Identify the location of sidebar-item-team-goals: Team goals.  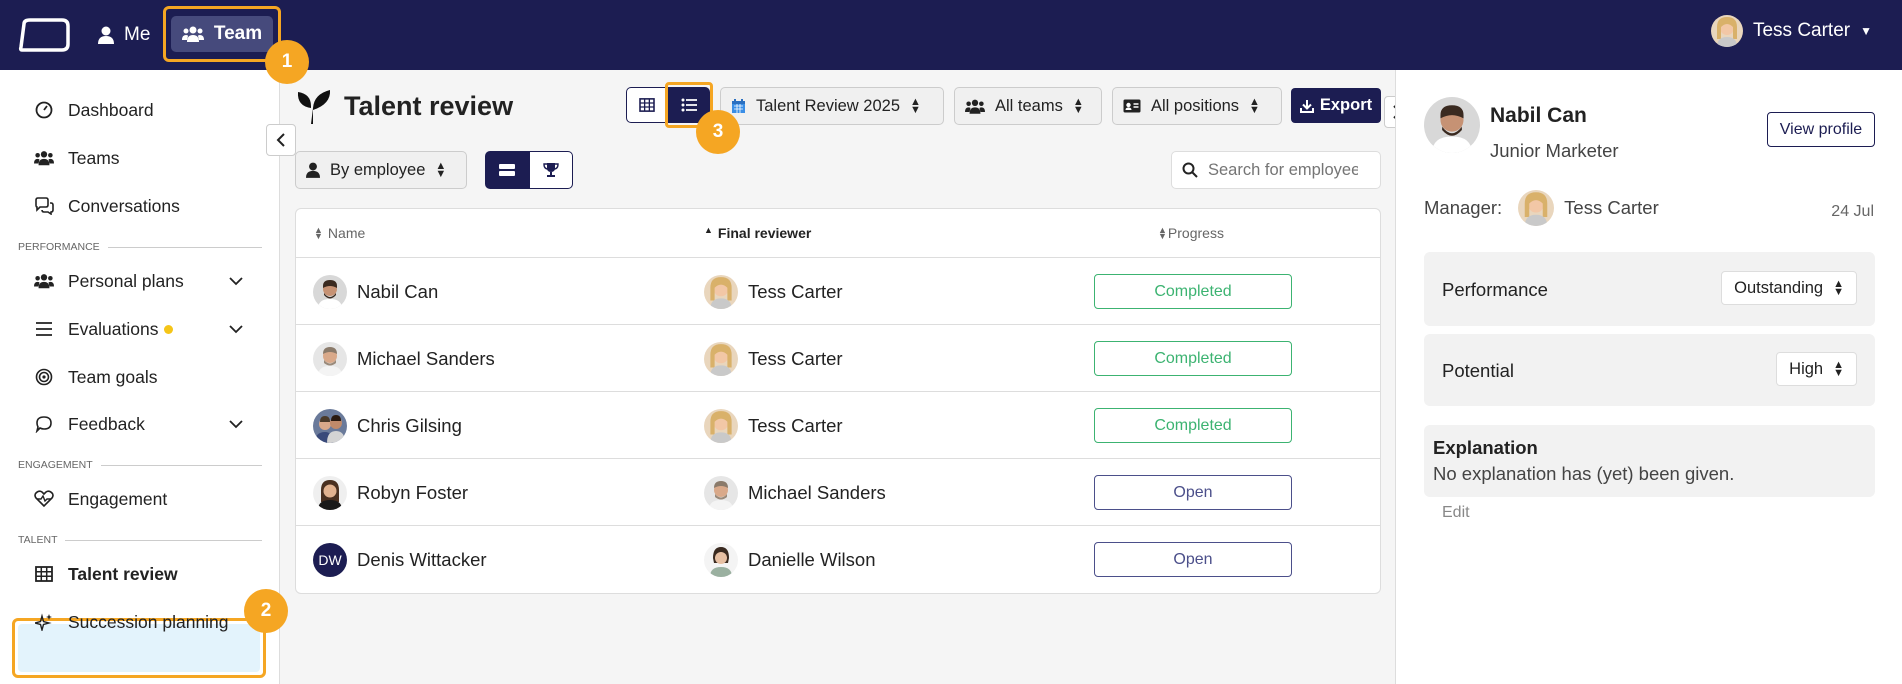
(96, 377).